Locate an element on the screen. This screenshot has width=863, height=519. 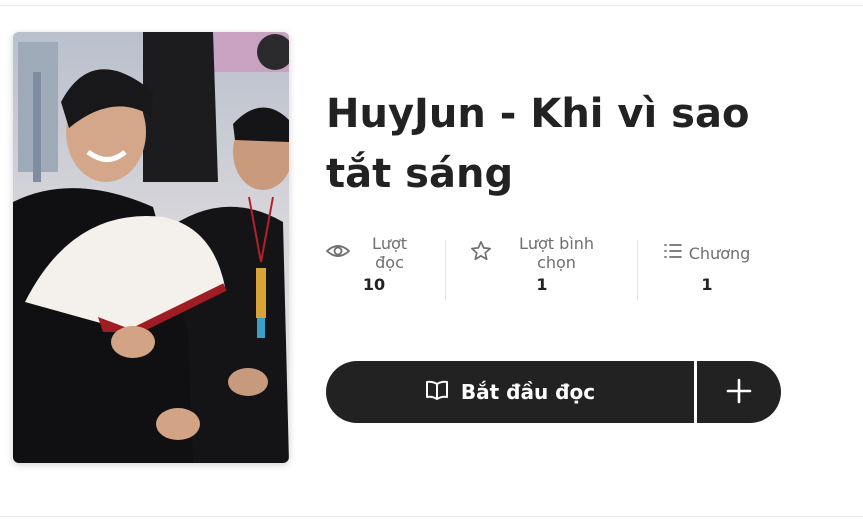
book-open-icon is located at coordinates (437, 392).